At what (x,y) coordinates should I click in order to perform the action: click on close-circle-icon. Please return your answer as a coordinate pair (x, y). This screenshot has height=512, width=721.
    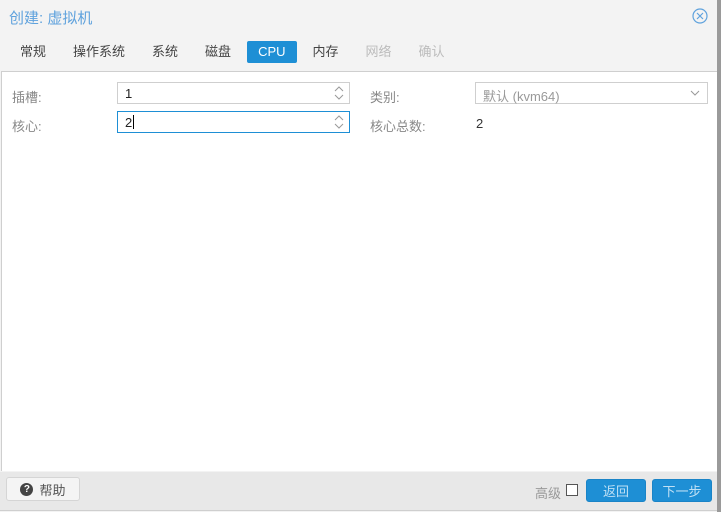
    Looking at the image, I should click on (700, 16).